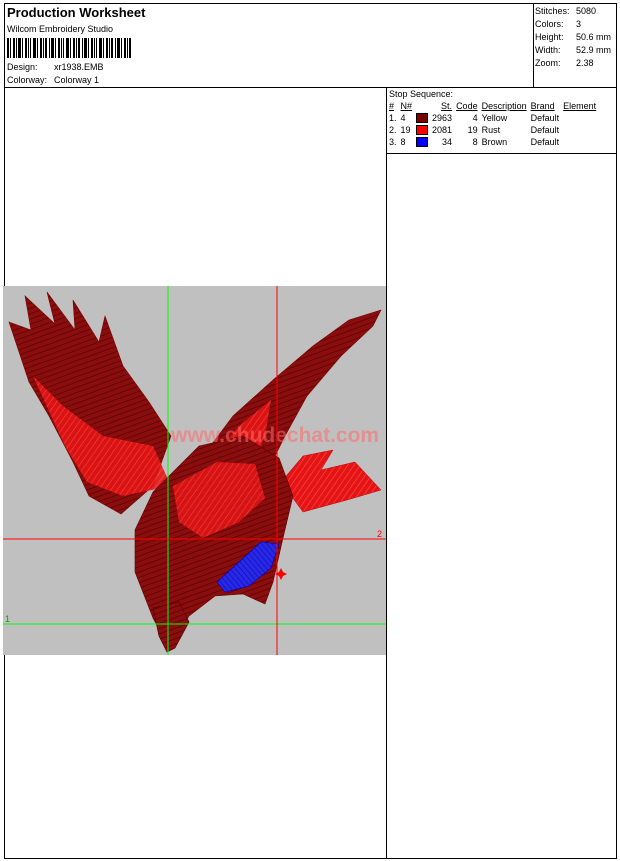  Describe the element at coordinates (467, 106) in the screenshot. I see `col-header-code: Code` at that location.